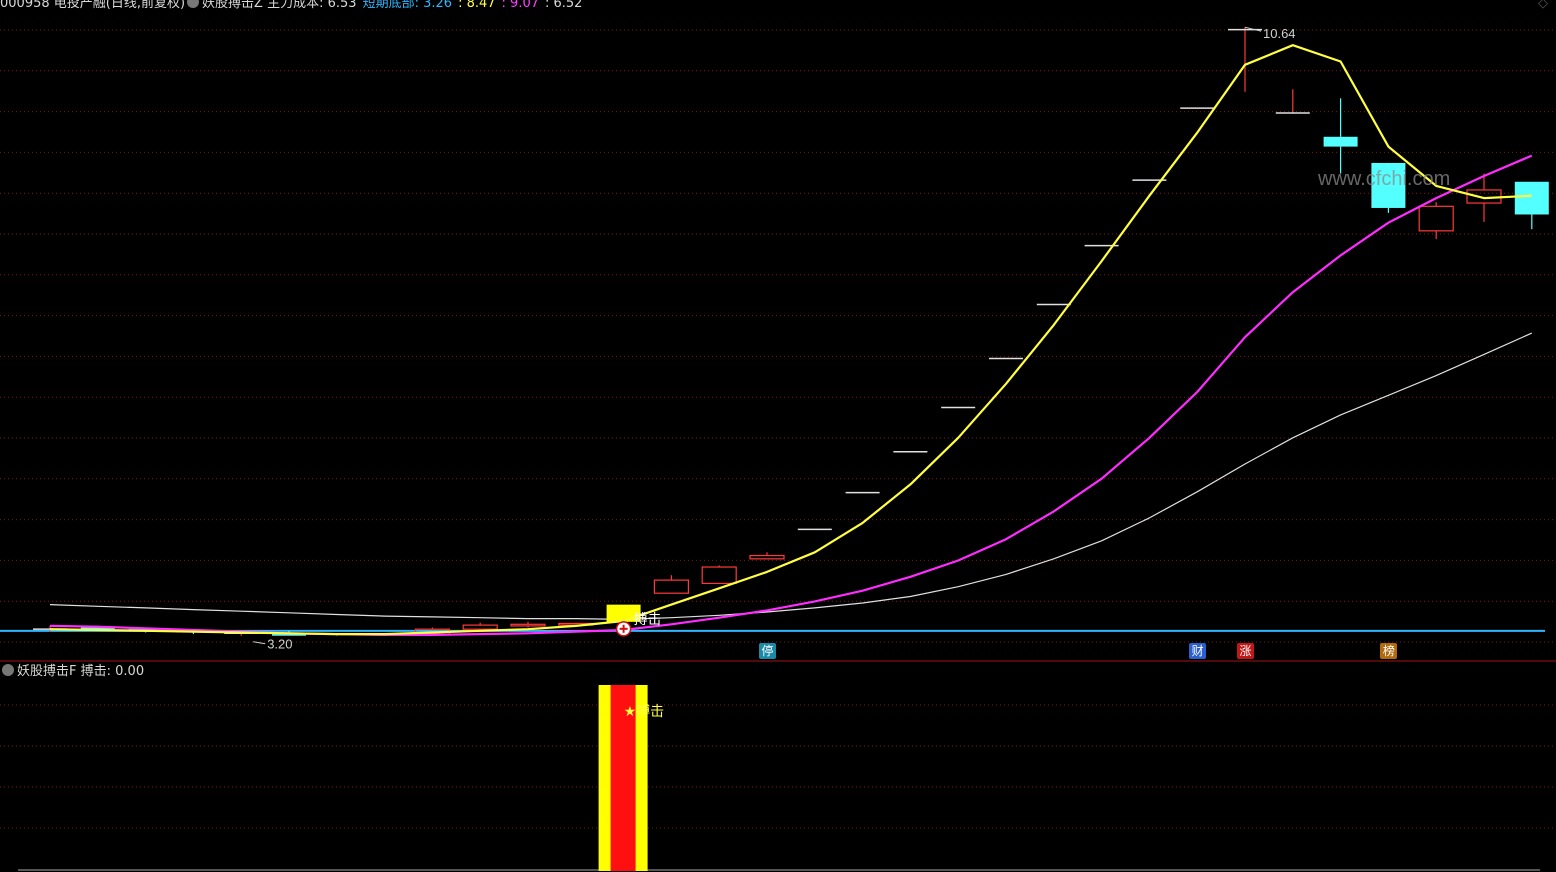 This screenshot has height=872, width=1556. Describe the element at coordinates (93, 671) in the screenshot. I see `sub-indicator-label: 搏击` at that location.